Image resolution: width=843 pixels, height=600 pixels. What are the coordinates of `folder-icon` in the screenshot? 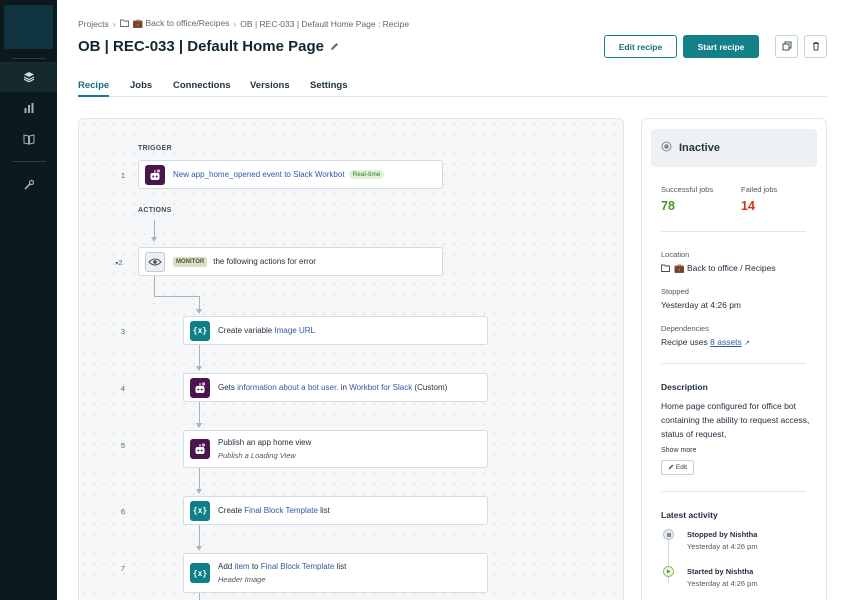 It's located at (665, 269).